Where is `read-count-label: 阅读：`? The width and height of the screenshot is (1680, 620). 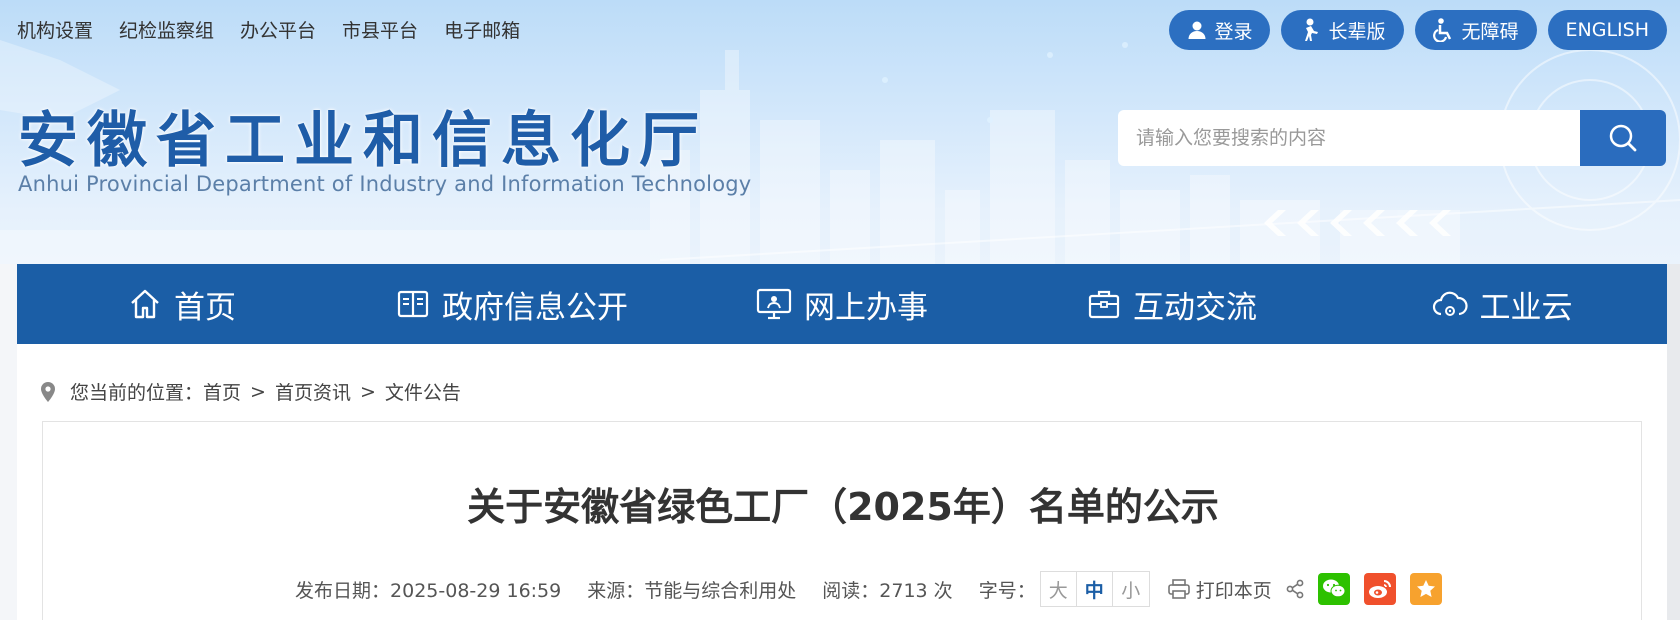 read-count-label: 阅读： is located at coordinates (851, 590).